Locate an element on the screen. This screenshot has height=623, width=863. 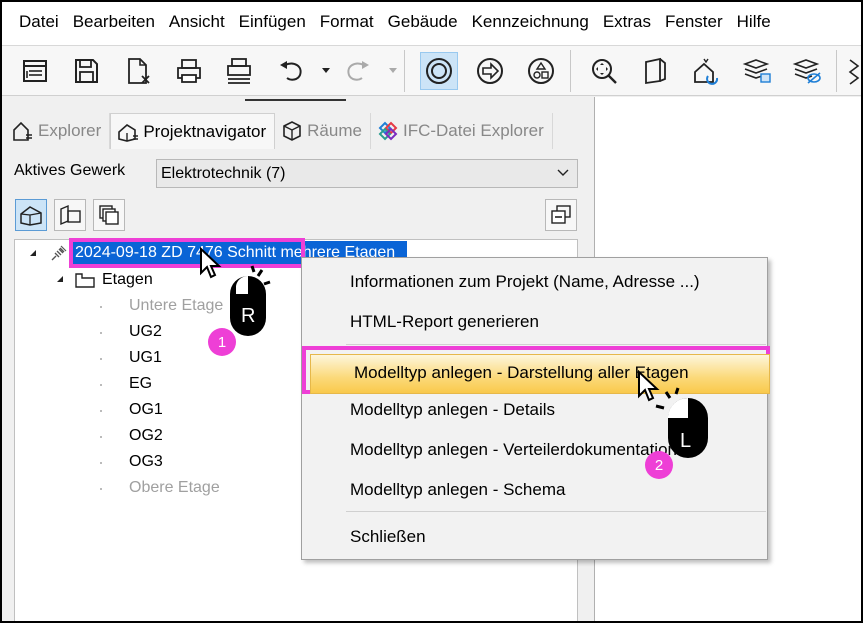
tree-node-eg: EG is located at coordinates (140, 384).